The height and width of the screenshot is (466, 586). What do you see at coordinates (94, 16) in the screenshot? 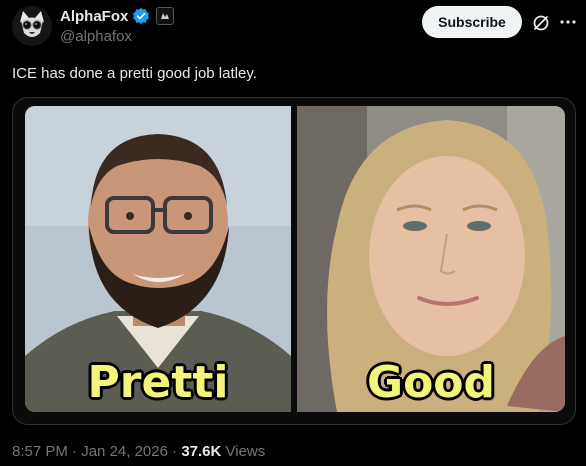
I see `display-name: AlphaFox` at bounding box center [94, 16].